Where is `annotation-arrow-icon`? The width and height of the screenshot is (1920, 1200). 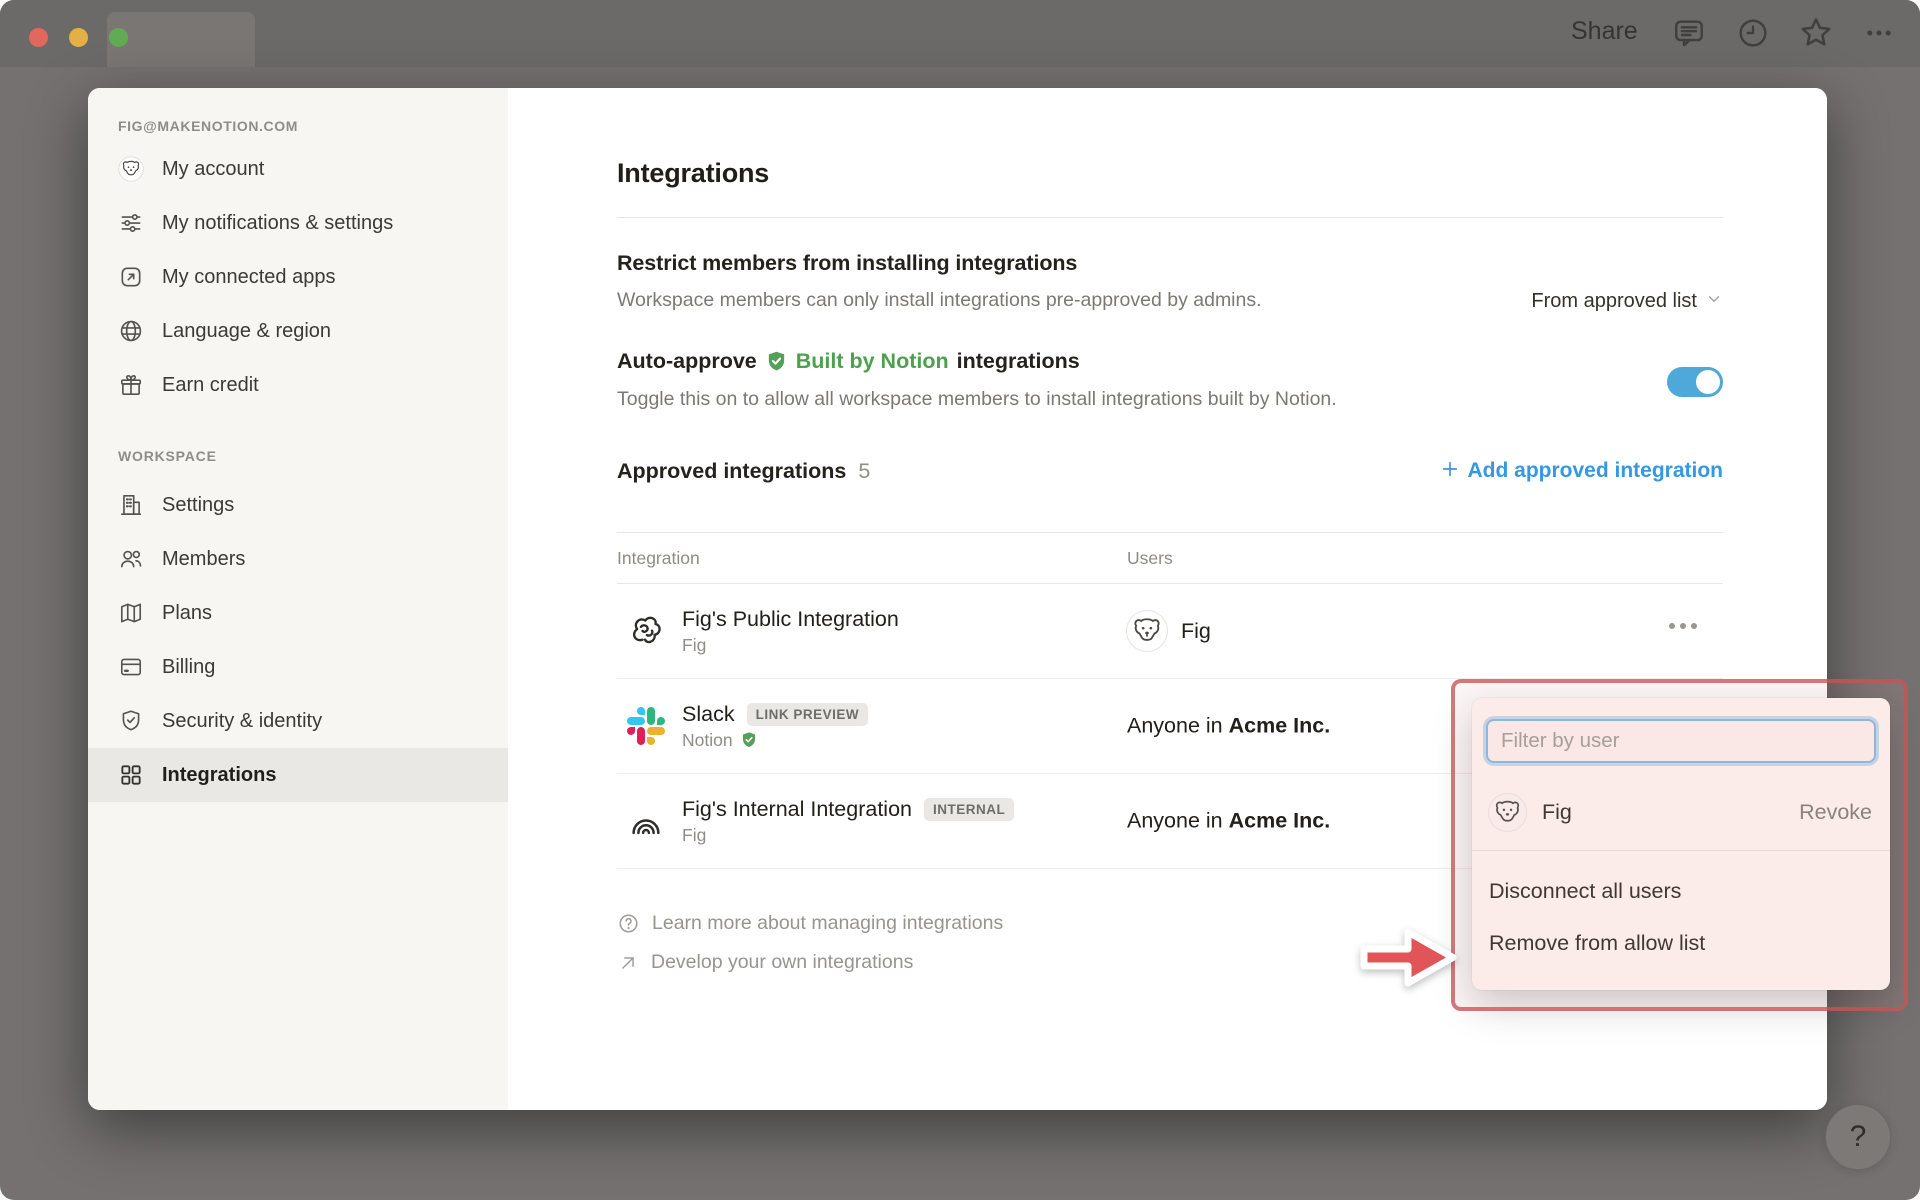 annotation-arrow-icon is located at coordinates (1410, 959).